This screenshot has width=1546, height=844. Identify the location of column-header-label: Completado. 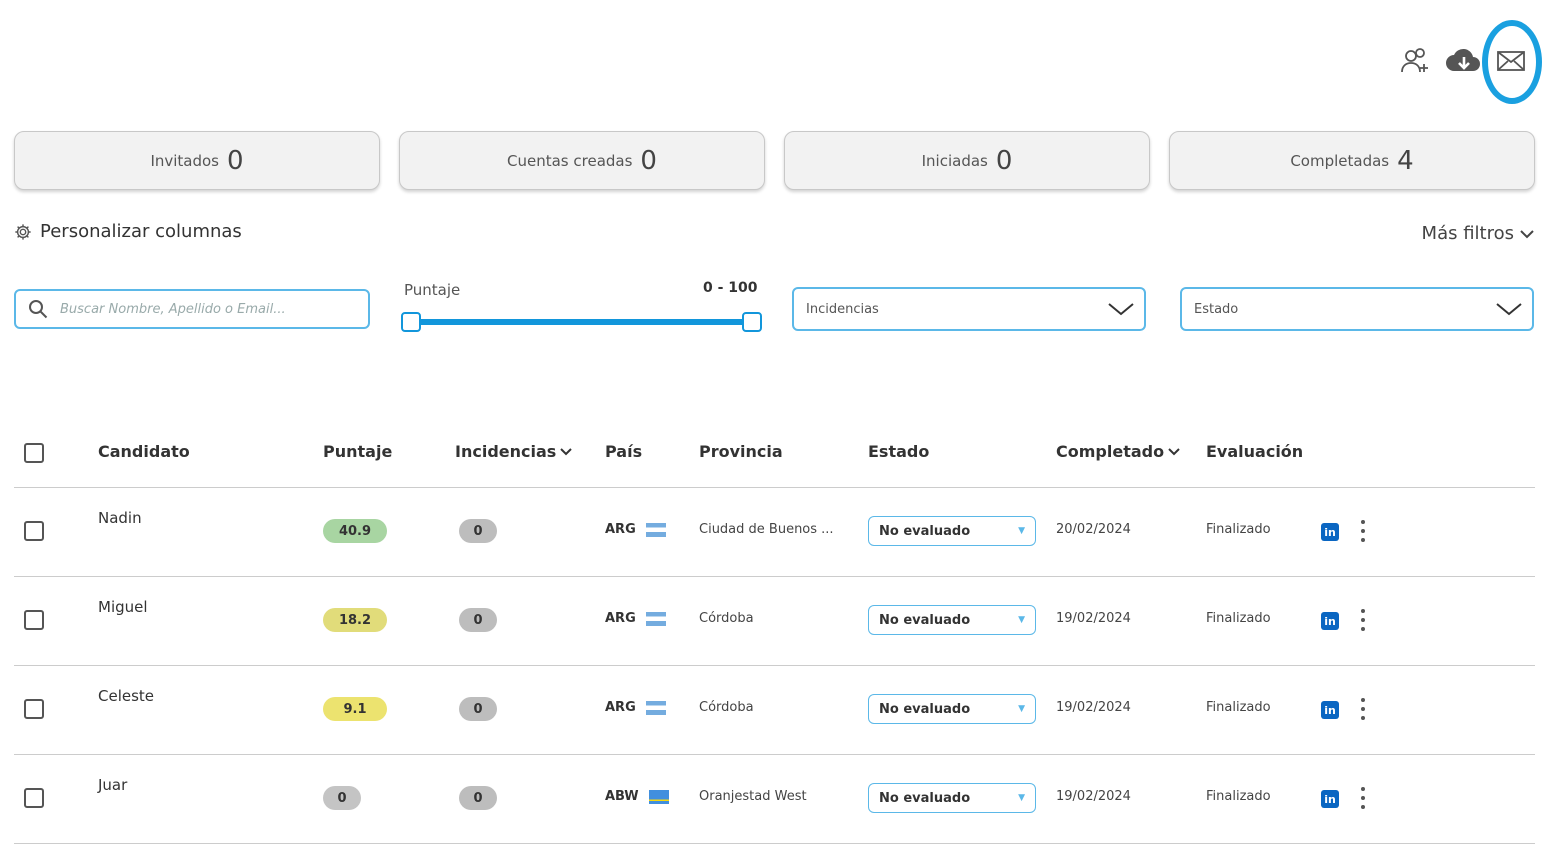
(1110, 451).